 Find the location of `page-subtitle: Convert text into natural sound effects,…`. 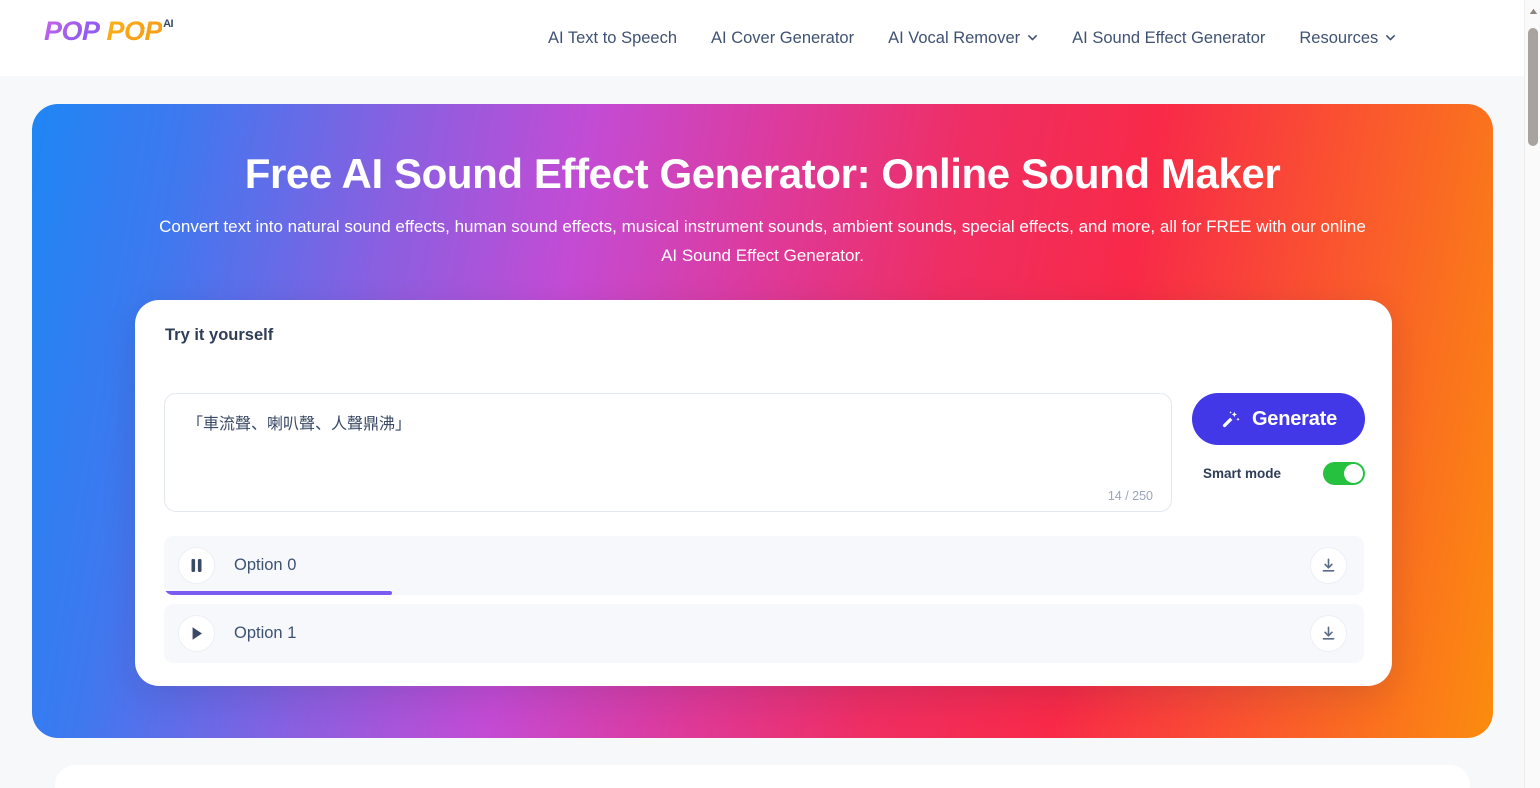

page-subtitle: Convert text into natural sound effects,… is located at coordinates (762, 241).